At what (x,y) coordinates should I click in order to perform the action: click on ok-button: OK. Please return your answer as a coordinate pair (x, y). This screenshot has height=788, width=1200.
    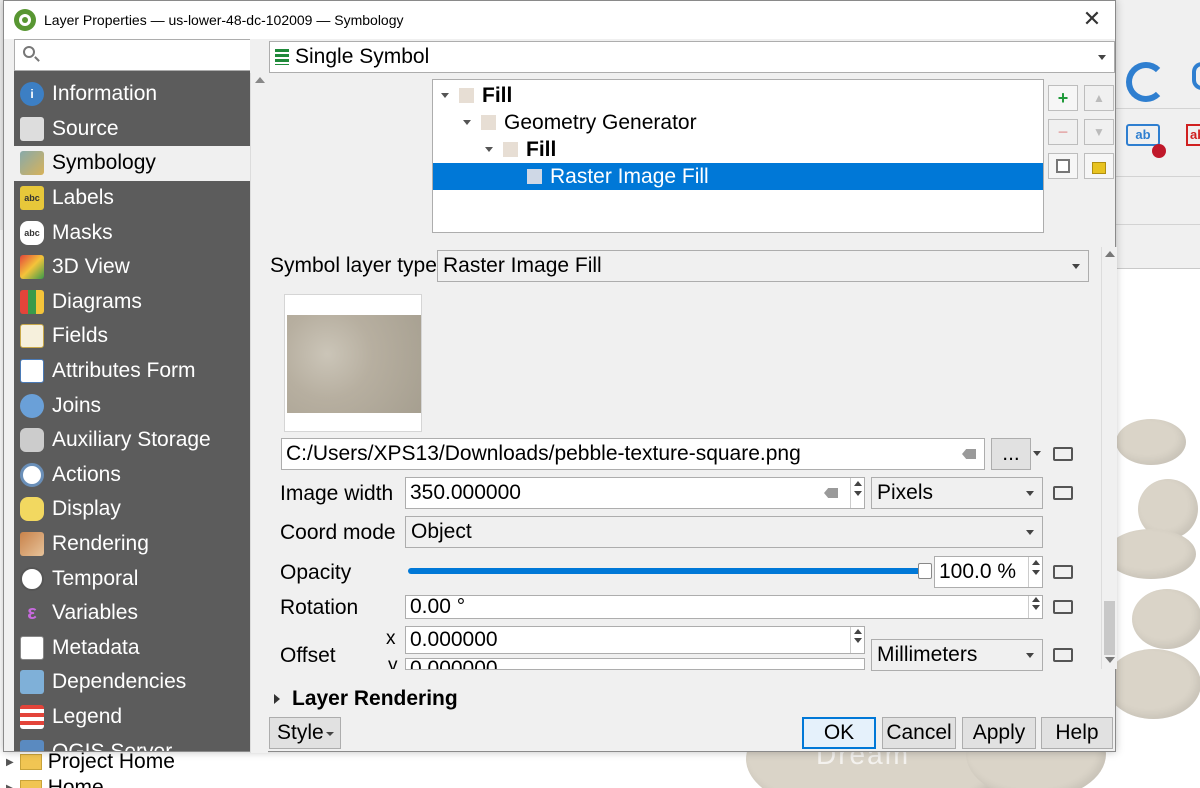
    Looking at the image, I should click on (839, 733).